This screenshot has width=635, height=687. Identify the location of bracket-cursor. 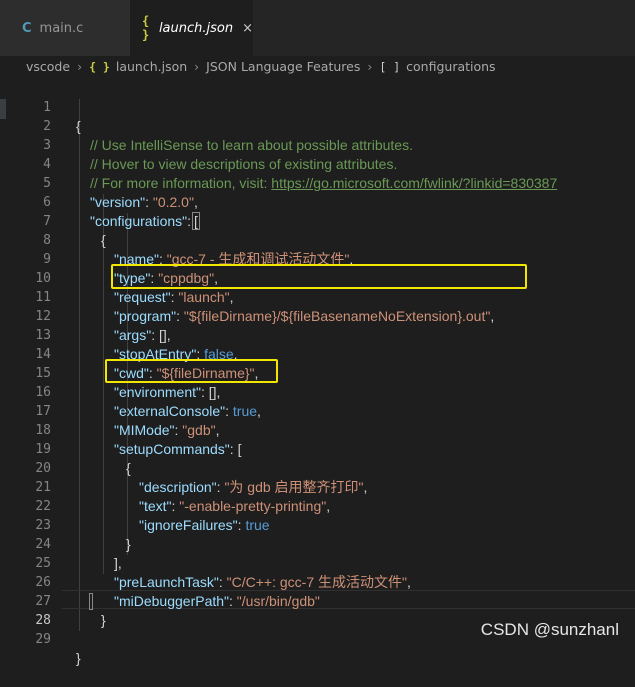
(91, 601).